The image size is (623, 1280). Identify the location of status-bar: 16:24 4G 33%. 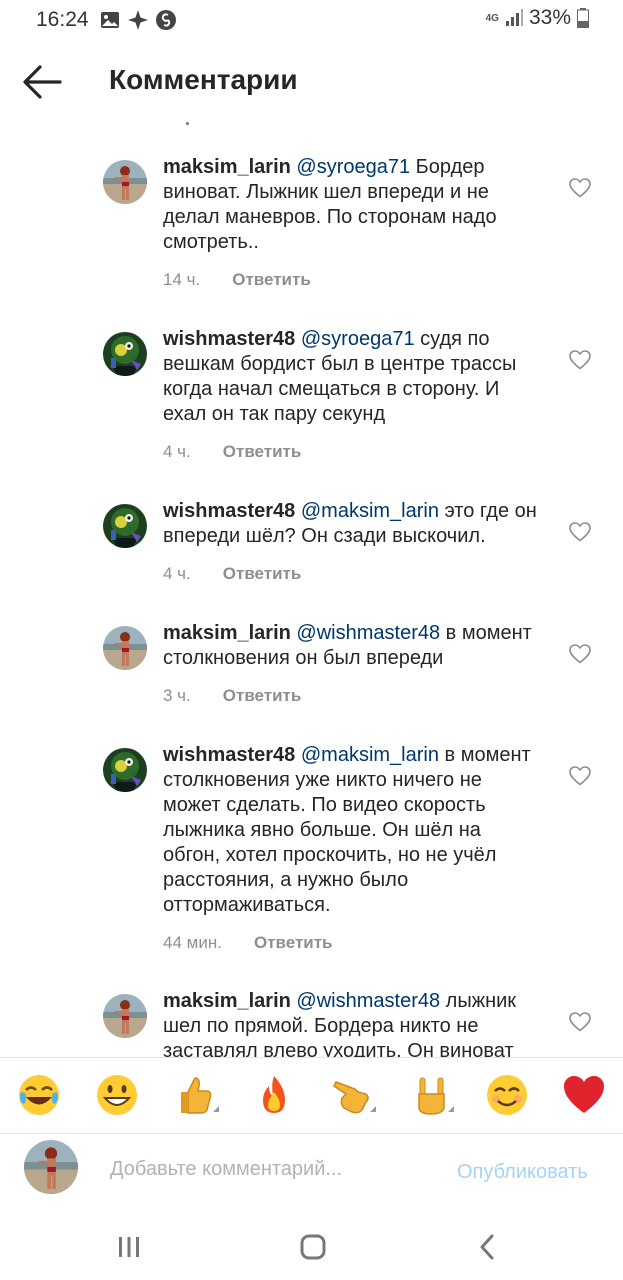
(311, 20).